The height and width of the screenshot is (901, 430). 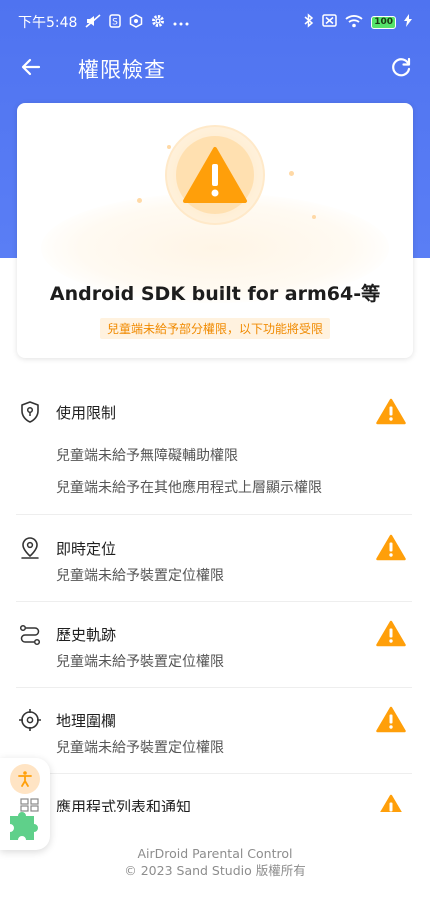 I want to click on refresh-button, so click(x=401, y=67).